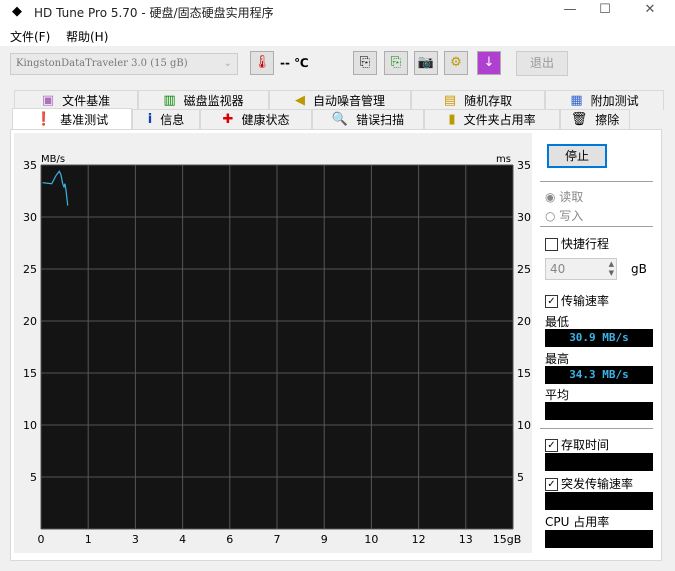 The width and height of the screenshot is (675, 571). What do you see at coordinates (599, 462) in the screenshot?
I see `access-time-value` at bounding box center [599, 462].